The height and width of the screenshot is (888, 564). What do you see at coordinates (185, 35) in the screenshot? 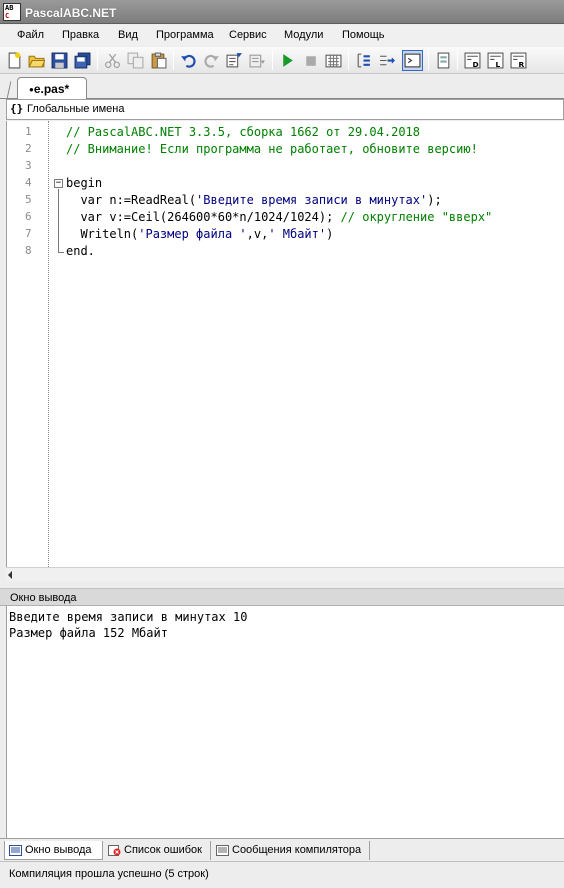
I see `menu-program: Программа` at bounding box center [185, 35].